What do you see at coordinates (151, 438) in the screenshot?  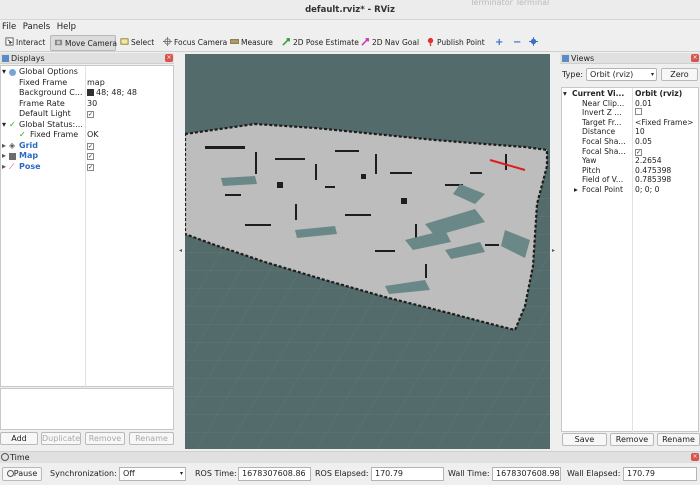 I see `rename-display-button: Rename` at bounding box center [151, 438].